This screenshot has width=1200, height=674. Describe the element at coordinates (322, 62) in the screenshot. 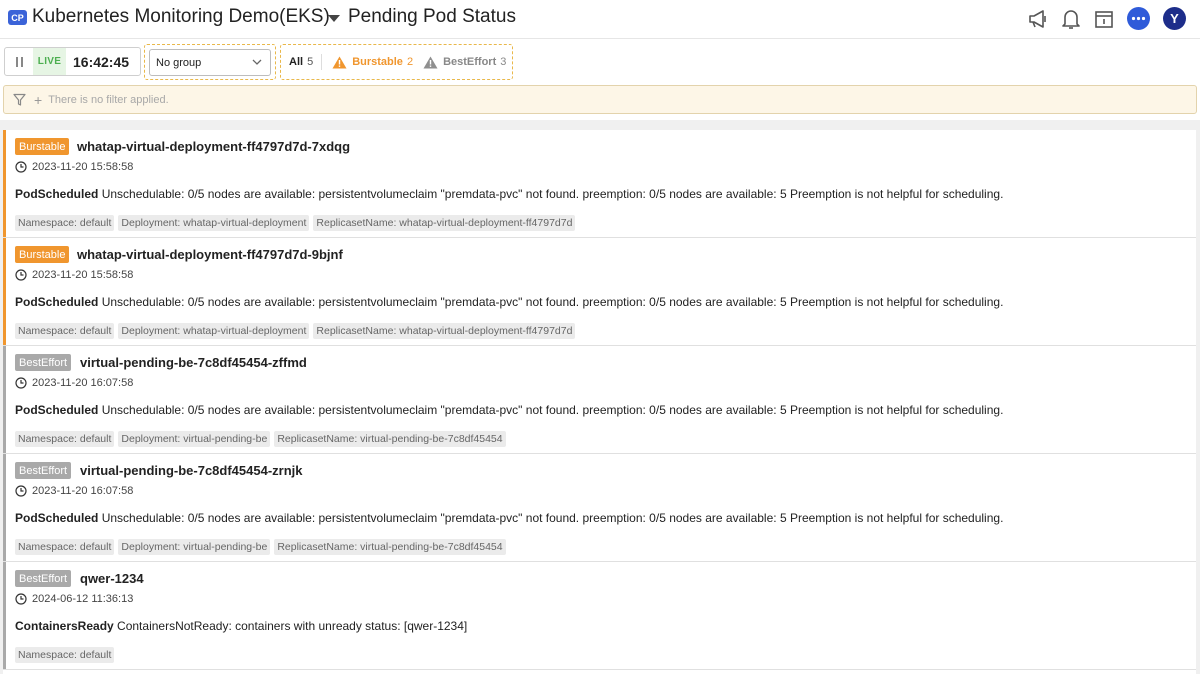

I see `filter-separator` at that location.